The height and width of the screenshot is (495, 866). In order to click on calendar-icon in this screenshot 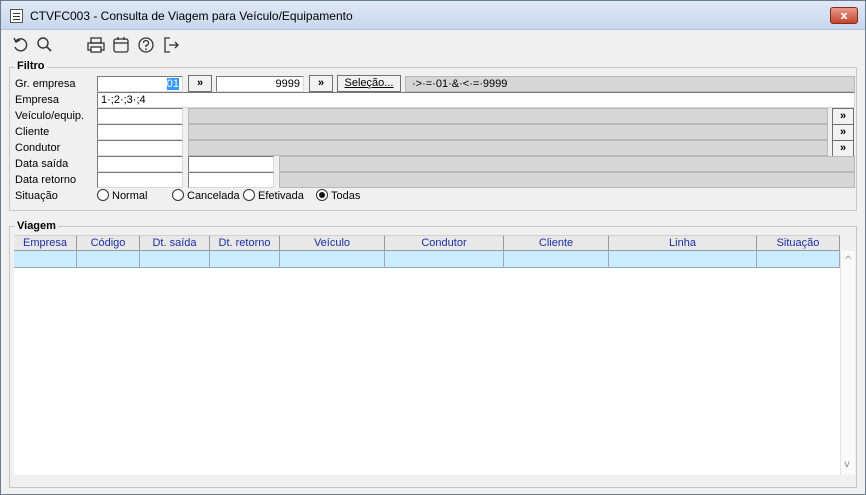, I will do `click(121, 45)`.